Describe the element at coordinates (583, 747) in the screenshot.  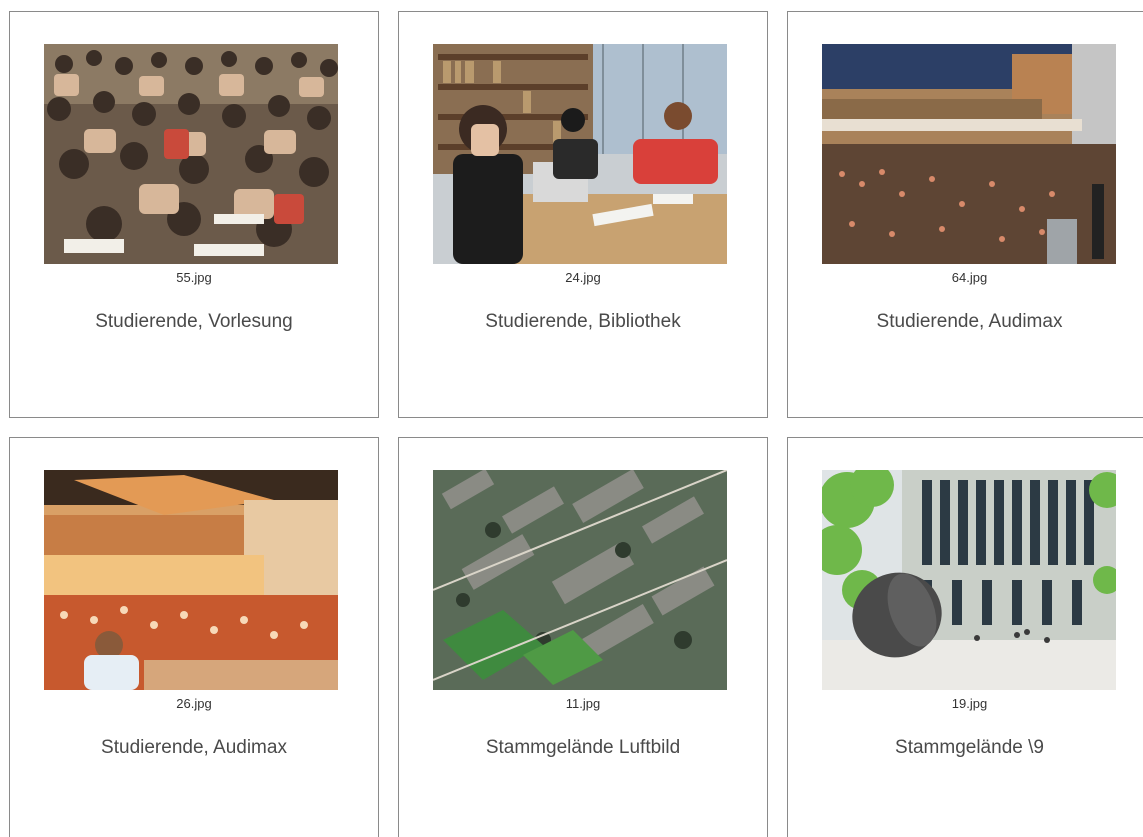
I see `image-caption: Stammgelände Luftbild` at that location.